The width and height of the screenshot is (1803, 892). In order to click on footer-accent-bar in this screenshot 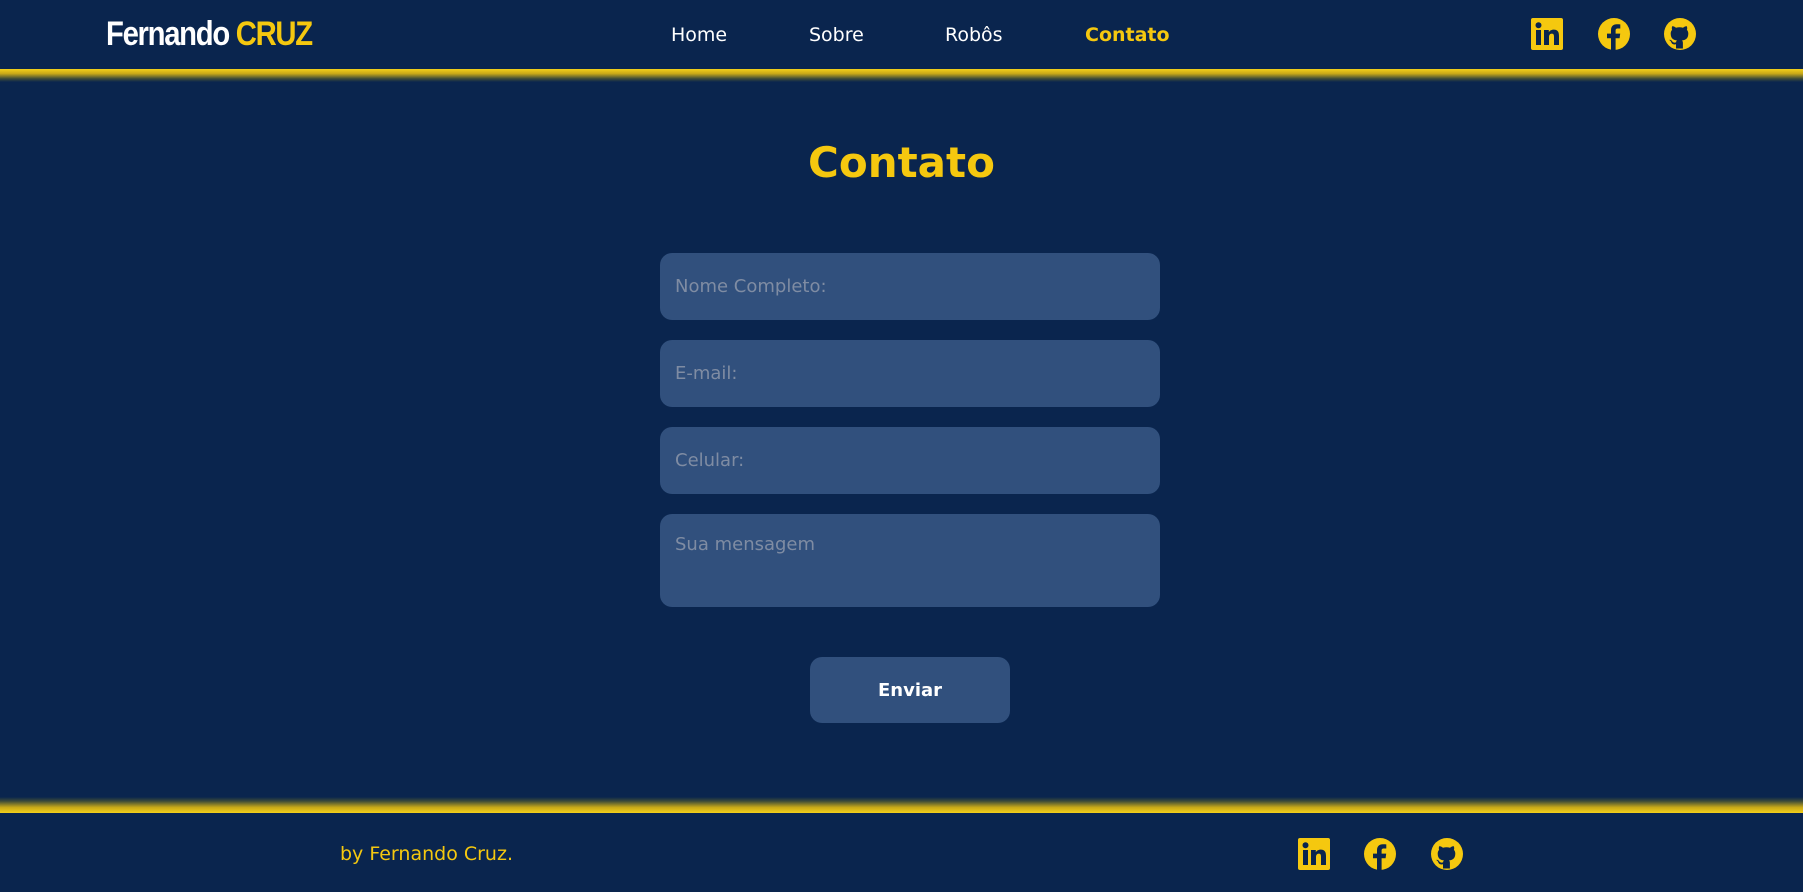, I will do `click(901, 805)`.